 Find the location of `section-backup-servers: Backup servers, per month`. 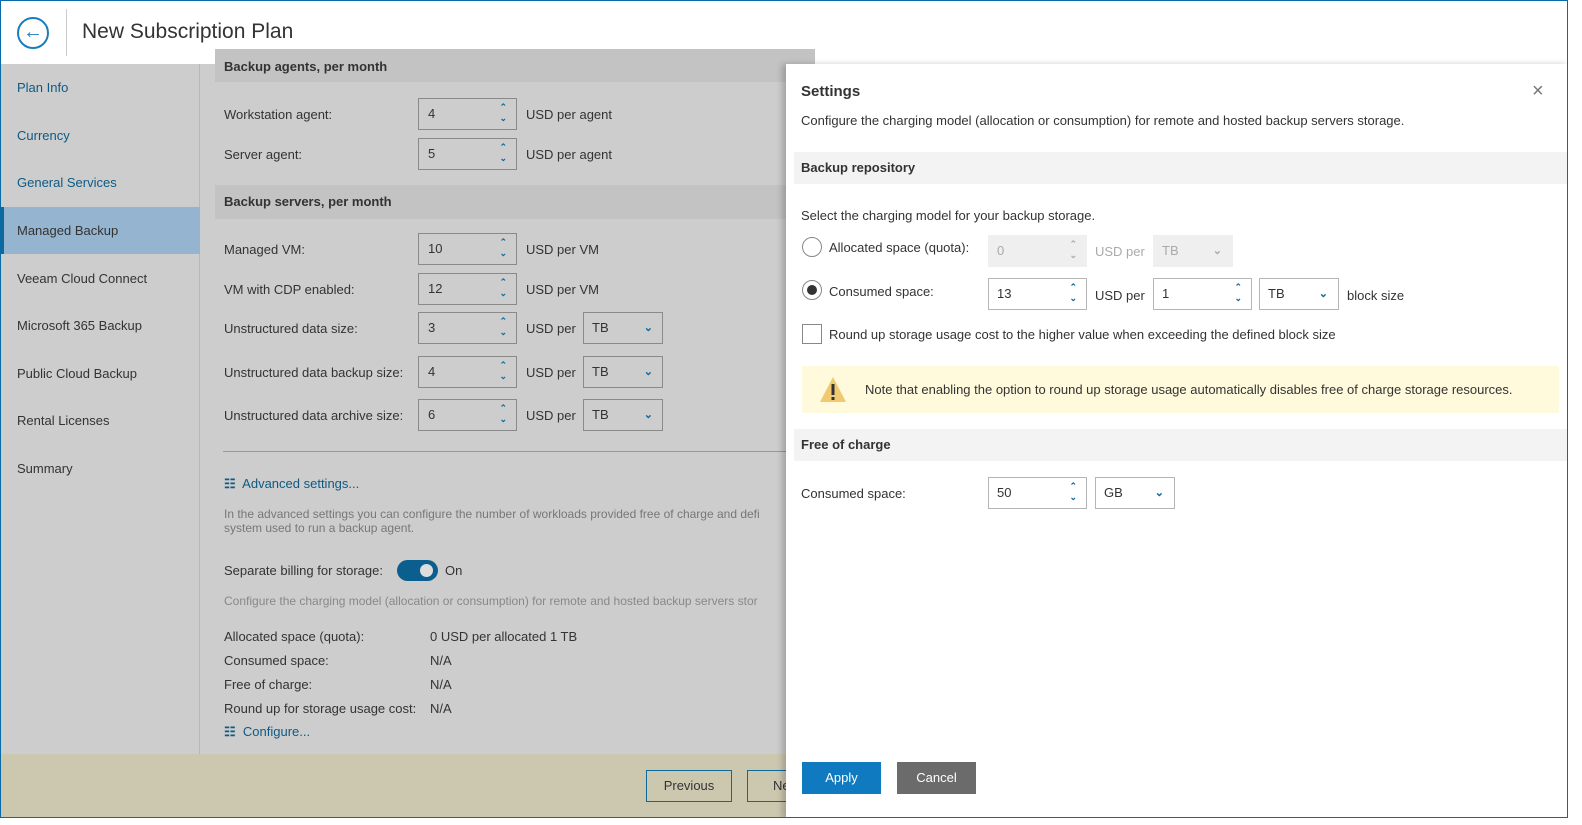

section-backup-servers: Backup servers, per month is located at coordinates (515, 202).